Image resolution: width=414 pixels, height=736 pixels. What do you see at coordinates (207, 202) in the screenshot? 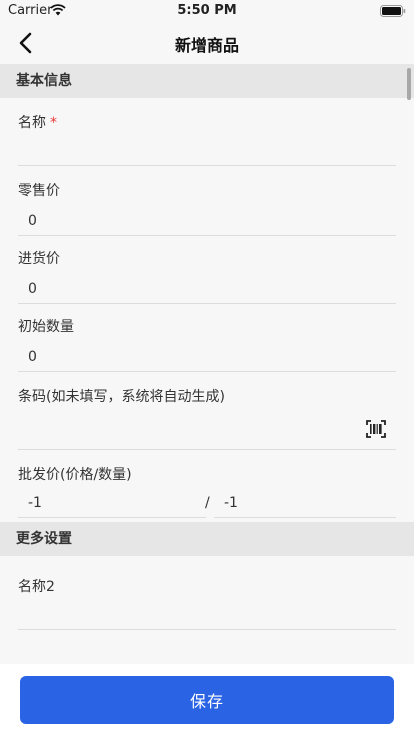
I see `field-retail-price: 零售价` at bounding box center [207, 202].